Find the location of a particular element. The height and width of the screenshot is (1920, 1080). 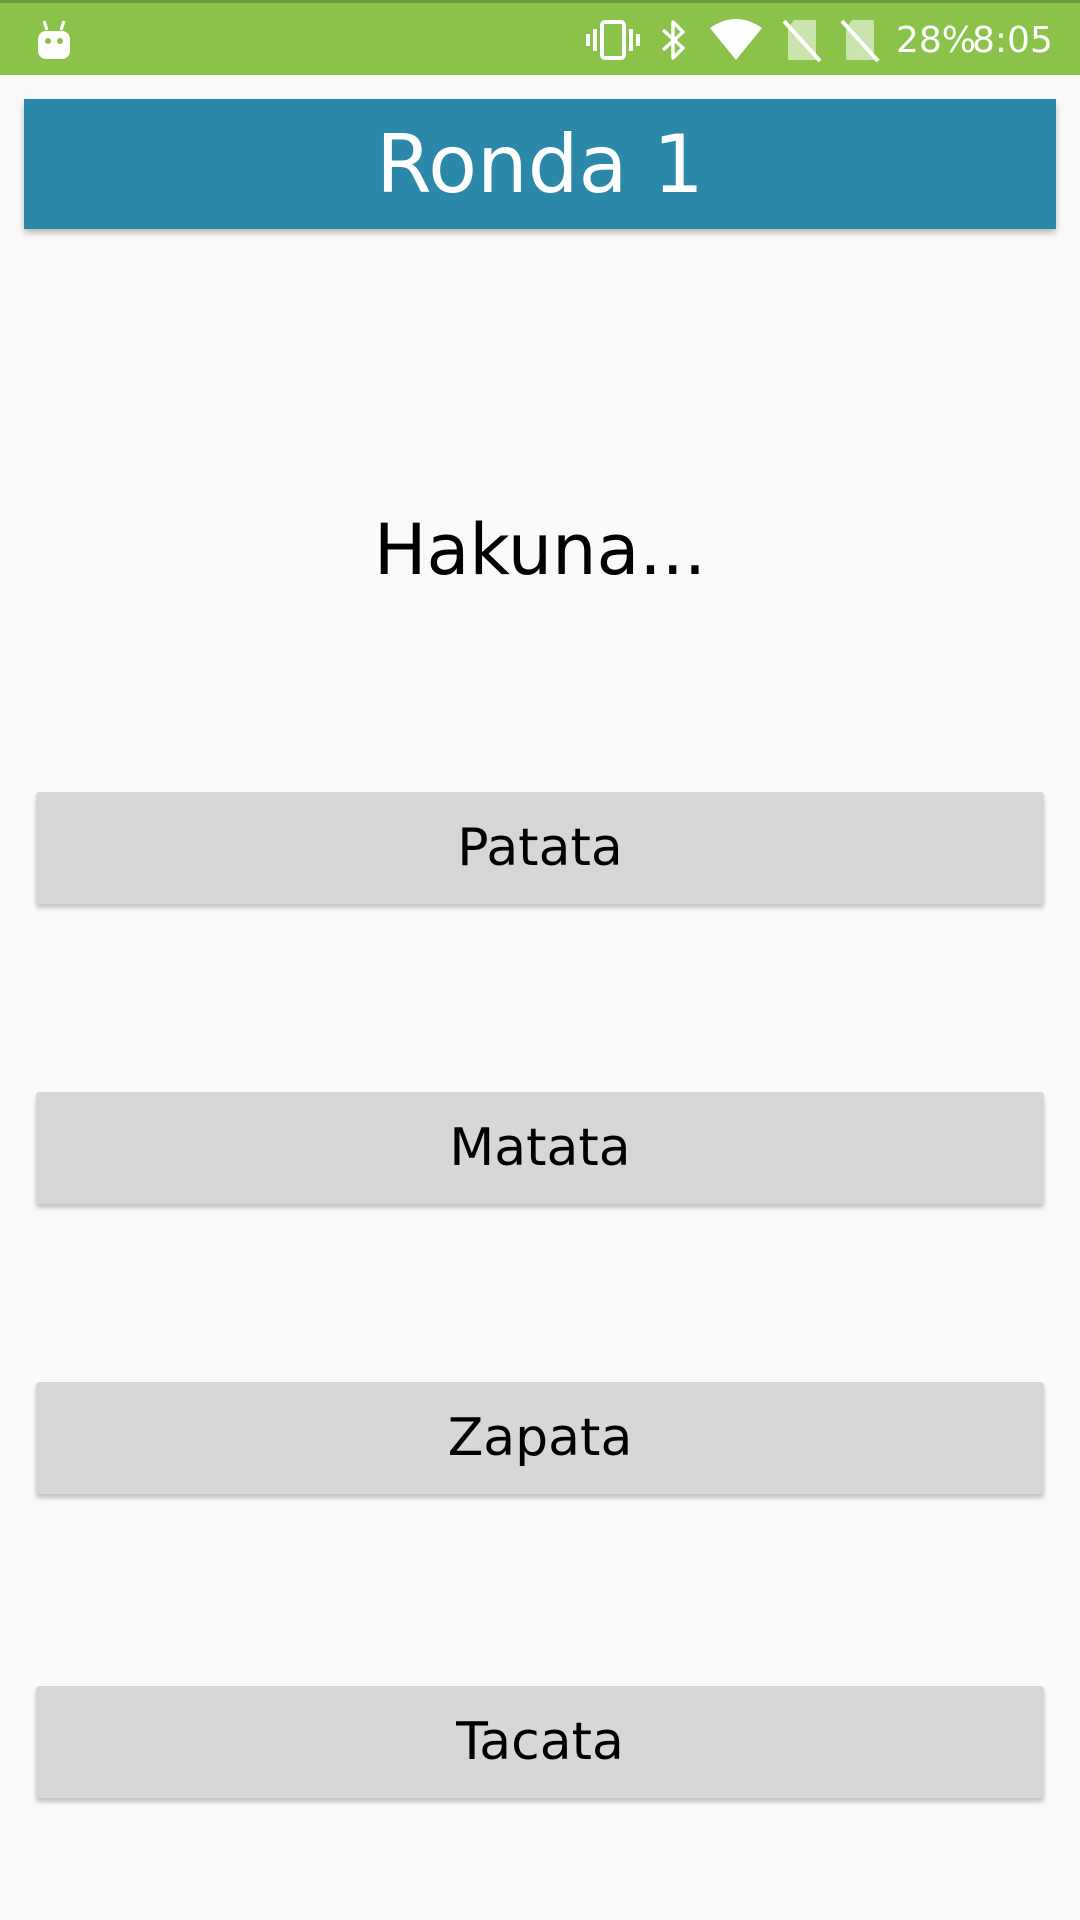

answer-label: Patata is located at coordinates (540, 848).